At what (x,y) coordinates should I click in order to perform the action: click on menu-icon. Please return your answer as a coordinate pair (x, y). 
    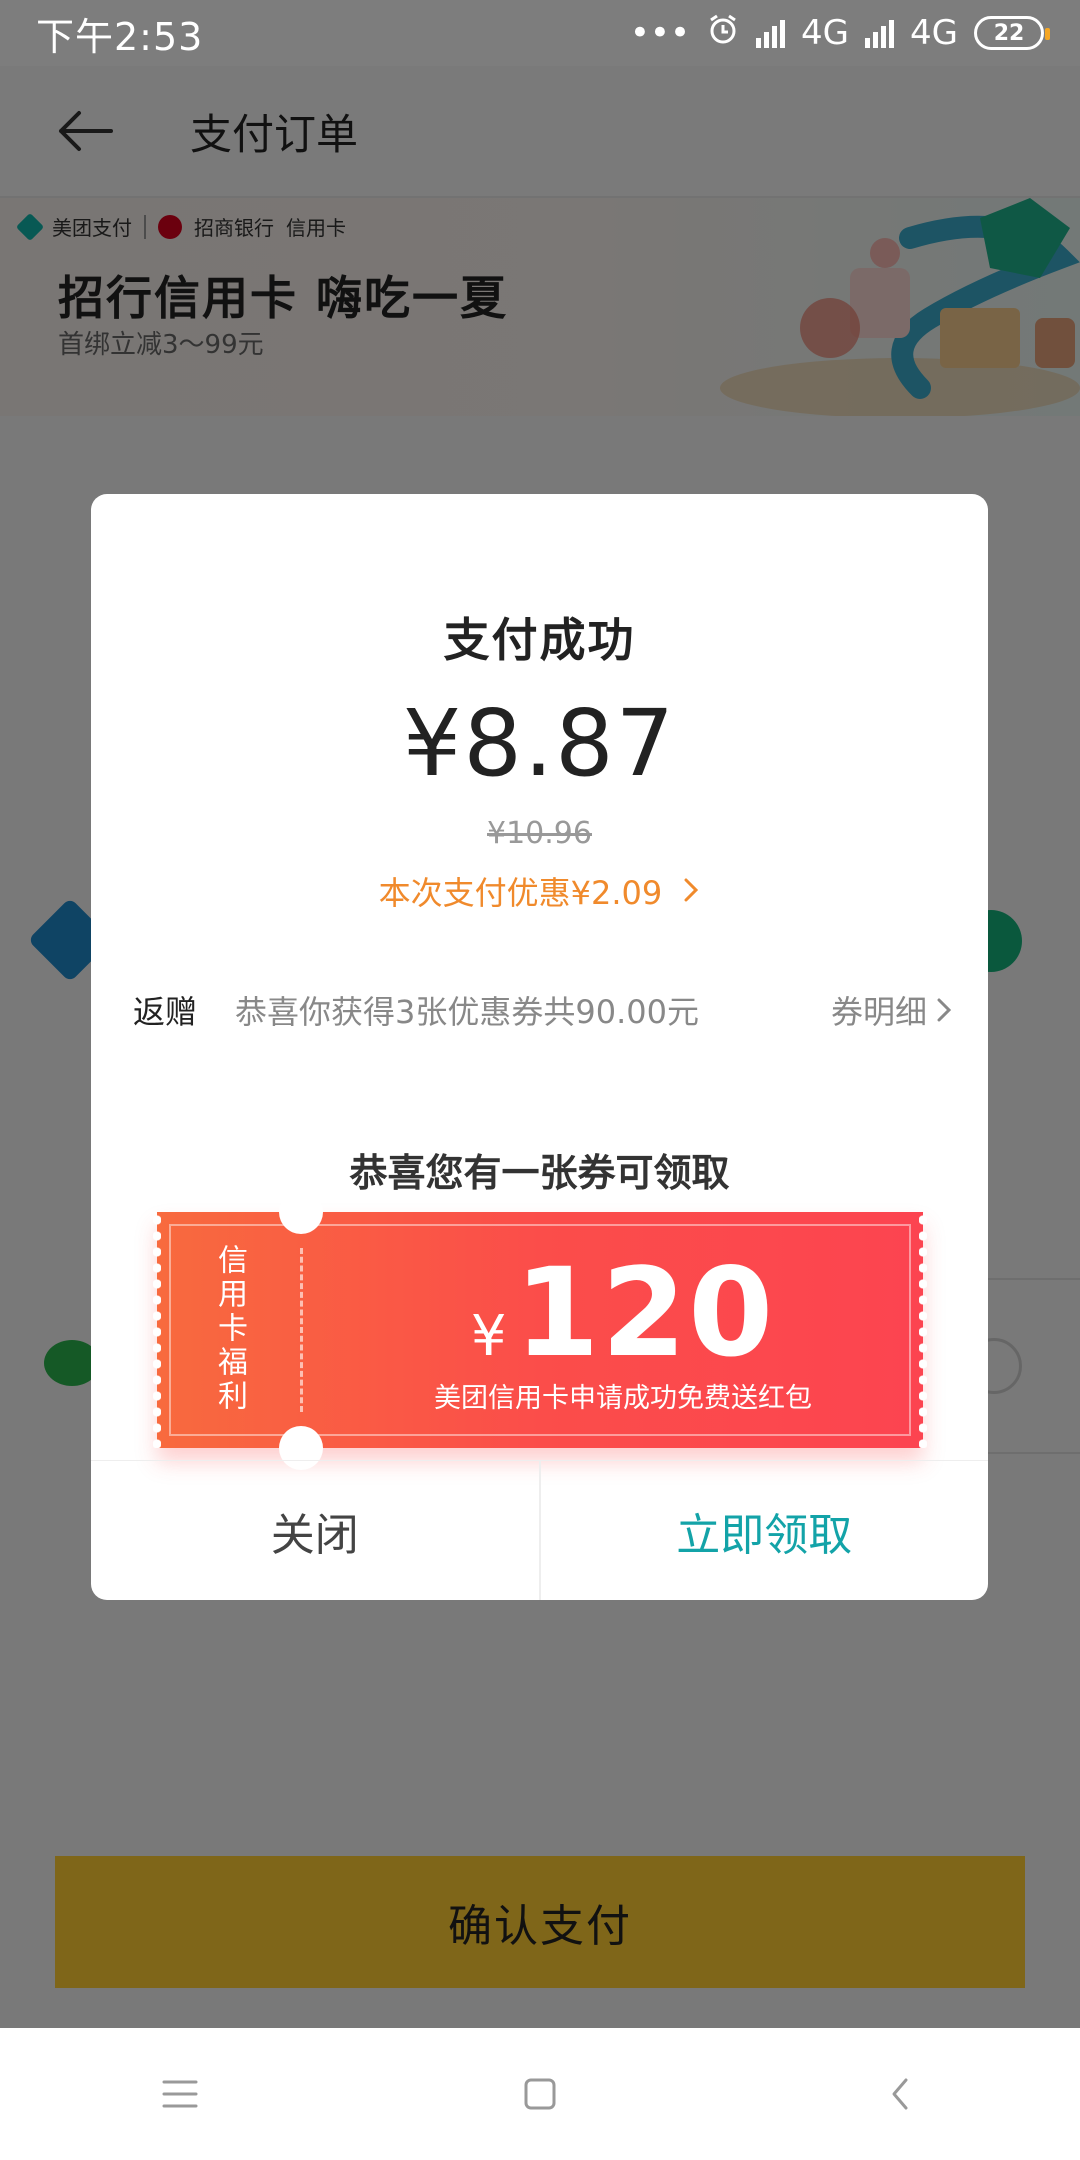
    Looking at the image, I should click on (180, 2094).